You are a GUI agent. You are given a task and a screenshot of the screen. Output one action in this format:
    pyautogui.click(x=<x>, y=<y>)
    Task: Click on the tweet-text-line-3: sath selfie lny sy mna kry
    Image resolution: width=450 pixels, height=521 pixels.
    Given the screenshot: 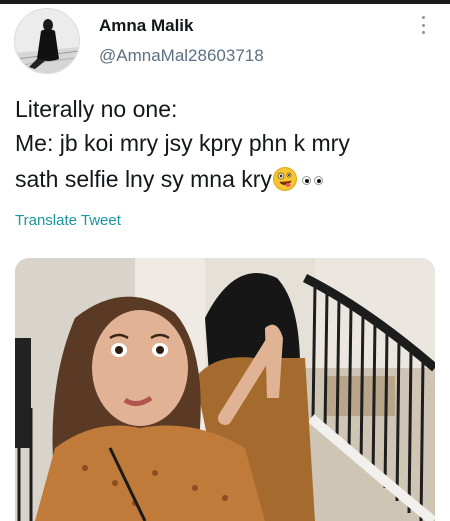 What is the action you would take?
    pyautogui.click(x=227, y=178)
    